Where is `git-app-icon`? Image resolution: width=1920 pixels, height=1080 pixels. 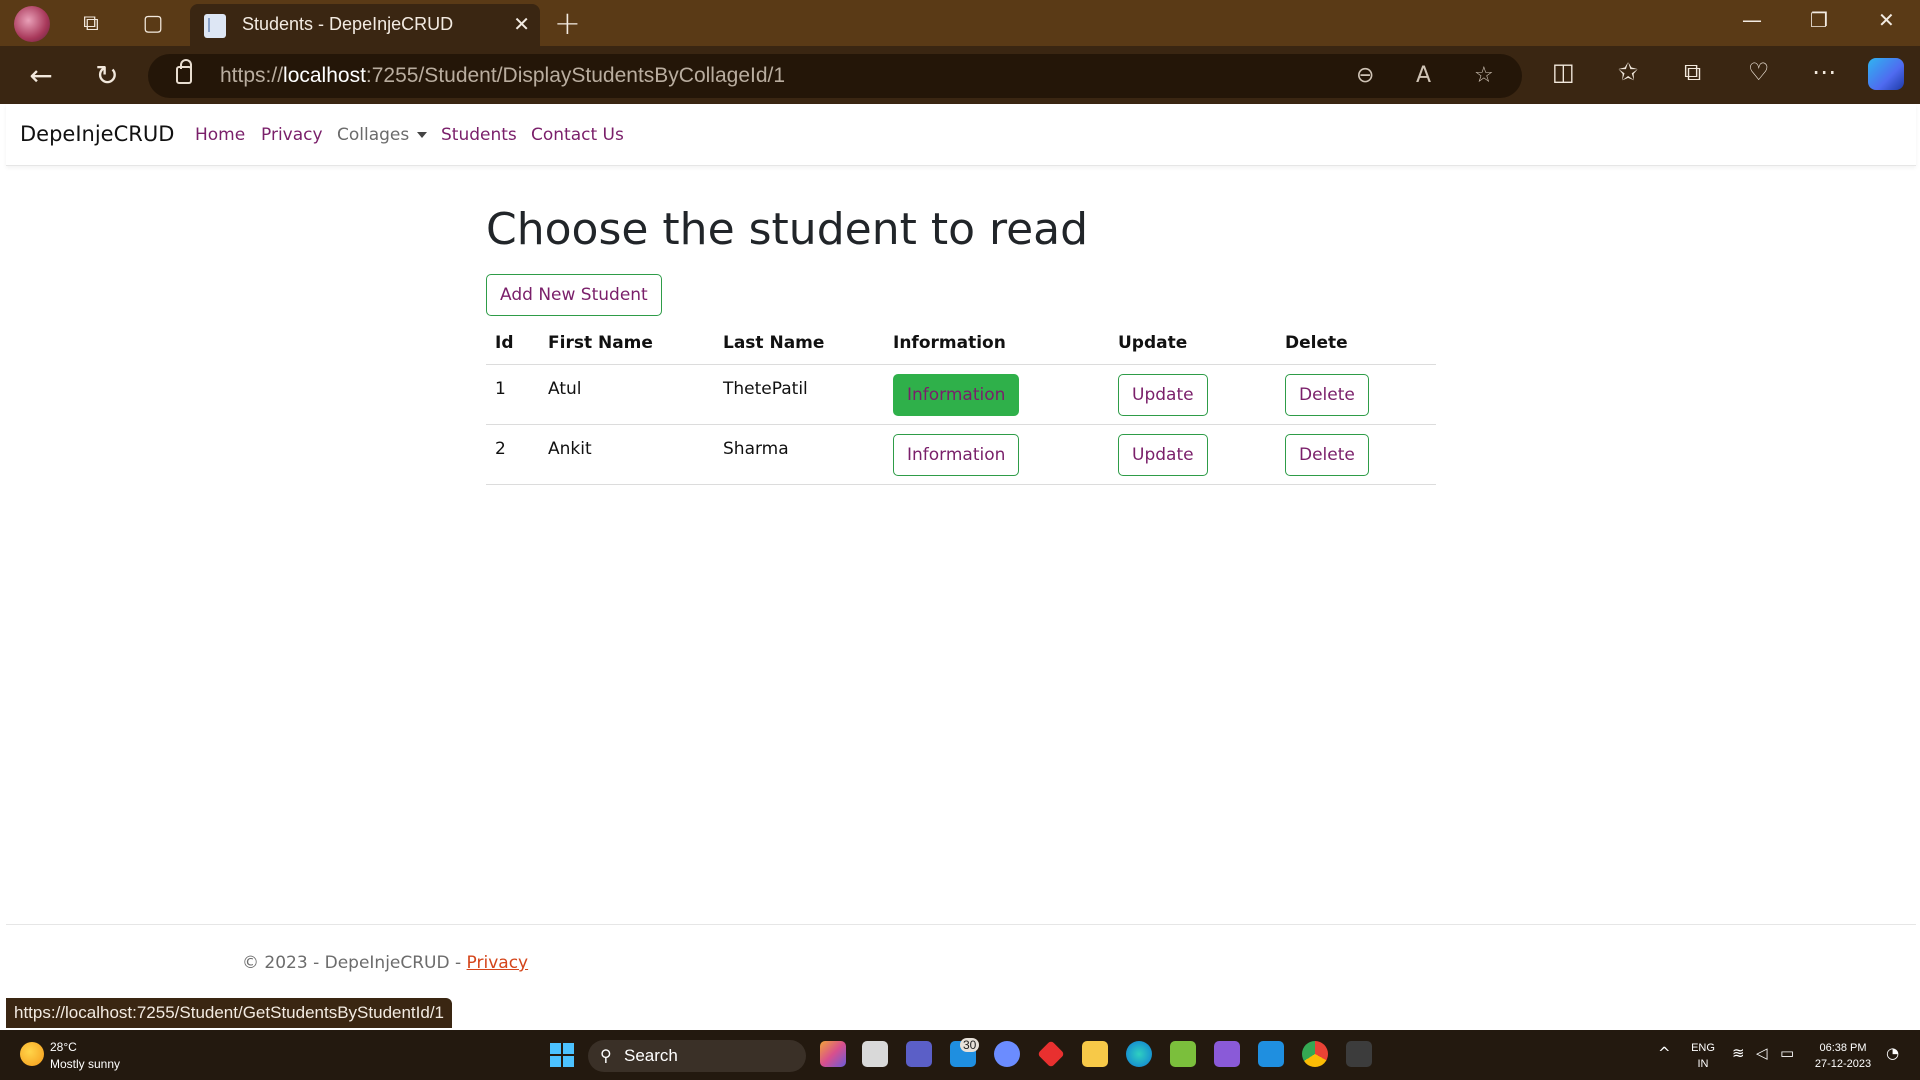 git-app-icon is located at coordinates (1051, 1054).